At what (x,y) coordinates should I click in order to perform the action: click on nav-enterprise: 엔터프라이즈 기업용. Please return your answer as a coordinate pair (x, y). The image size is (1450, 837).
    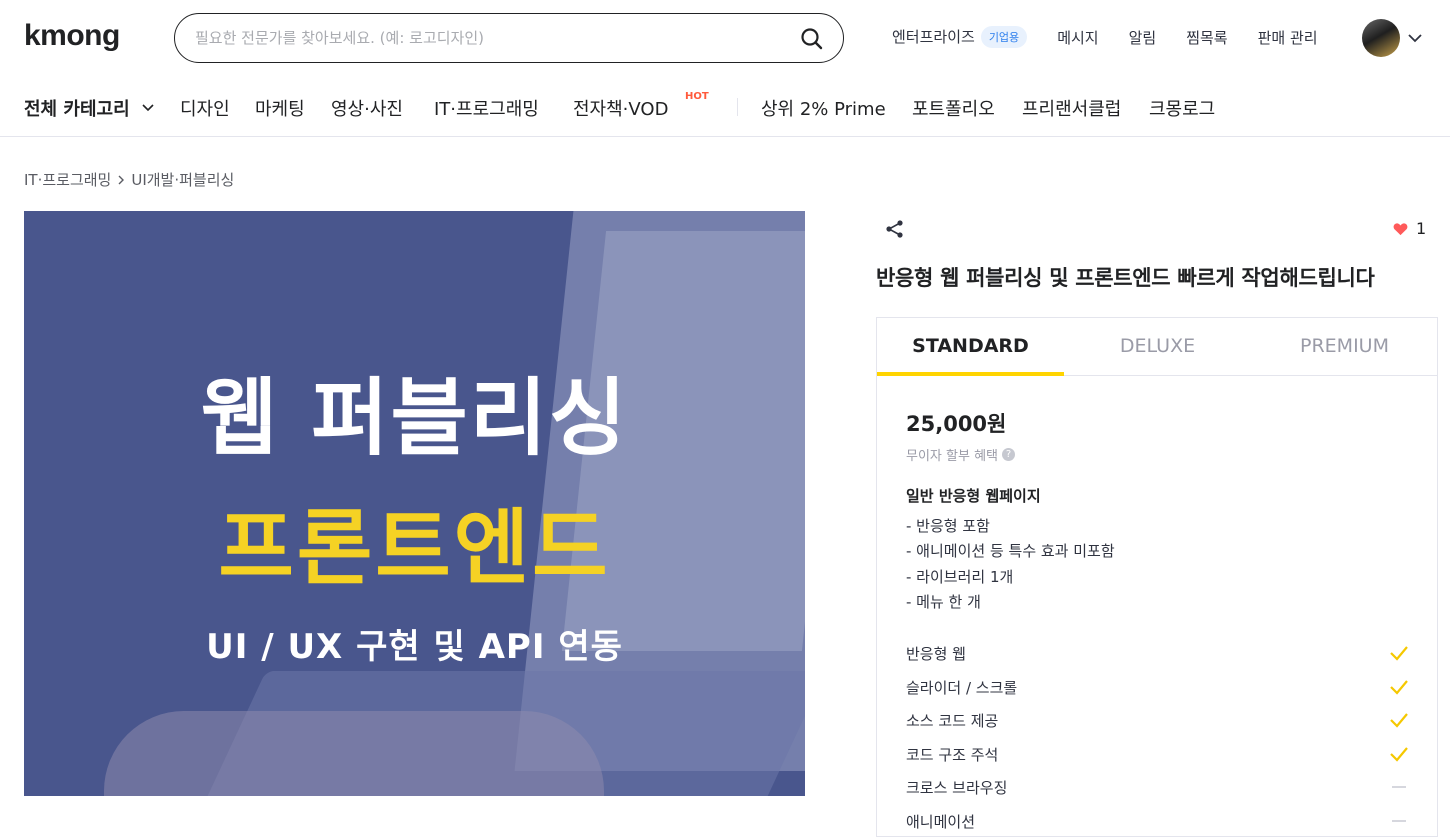
    Looking at the image, I should click on (959, 37).